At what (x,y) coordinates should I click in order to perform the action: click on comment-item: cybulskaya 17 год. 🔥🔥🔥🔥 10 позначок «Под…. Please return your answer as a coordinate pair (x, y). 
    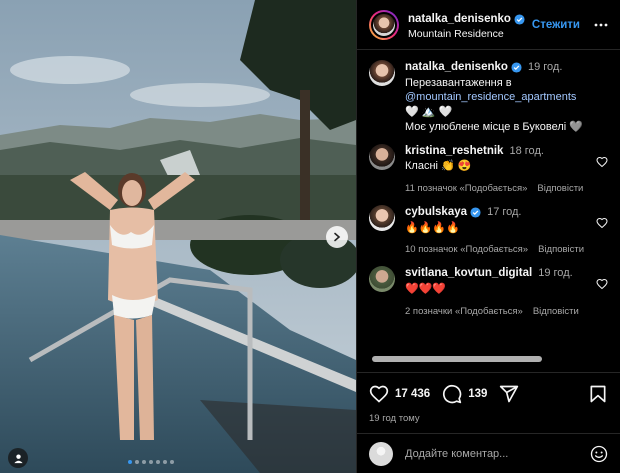
    Looking at the image, I should click on (488, 231).